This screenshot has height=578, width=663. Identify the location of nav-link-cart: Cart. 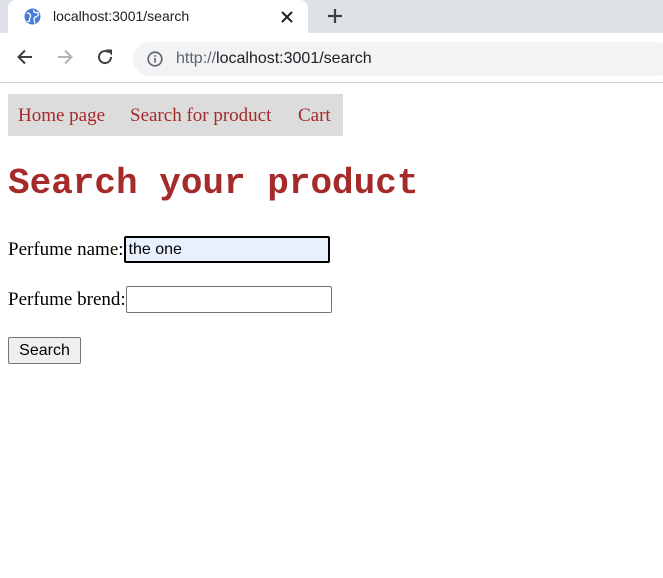
(314, 116).